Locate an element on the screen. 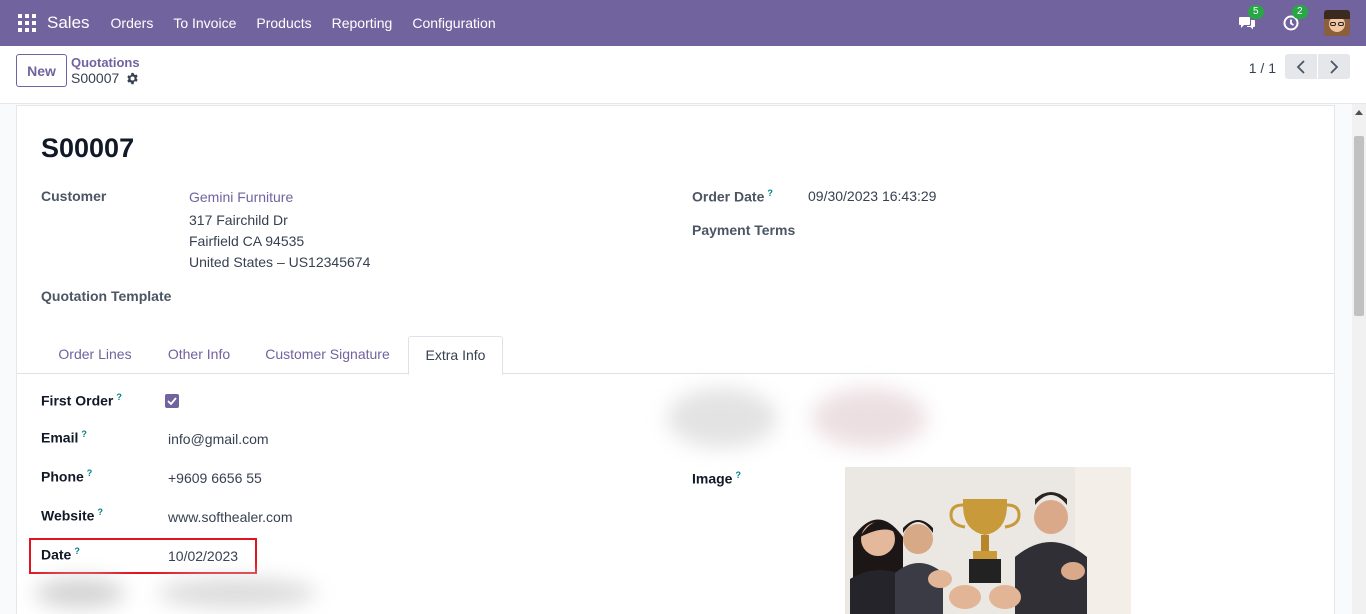  customer-label: Customer is located at coordinates (74, 196).